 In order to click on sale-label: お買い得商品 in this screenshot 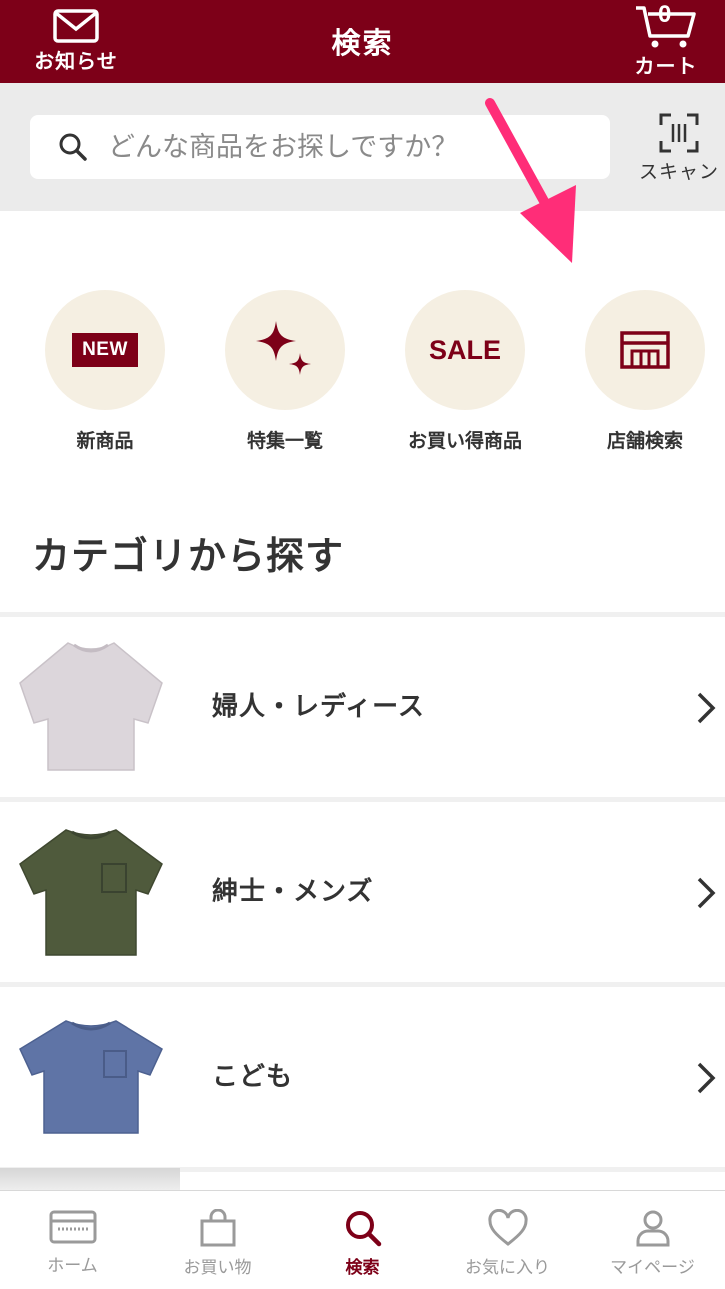, I will do `click(464, 441)`.